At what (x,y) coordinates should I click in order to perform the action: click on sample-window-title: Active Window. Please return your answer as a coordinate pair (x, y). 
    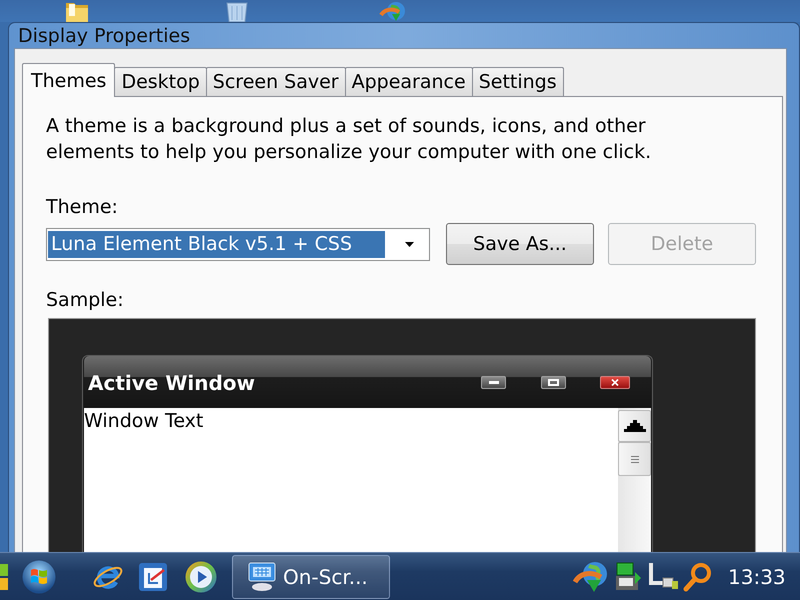
    Looking at the image, I should click on (172, 383).